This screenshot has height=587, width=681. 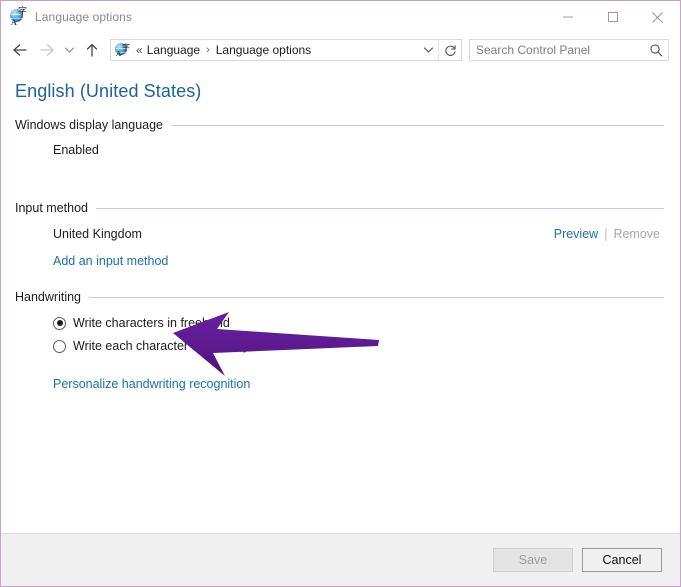 What do you see at coordinates (428, 50) in the screenshot?
I see `address-dropdown-chevron-down-icon` at bounding box center [428, 50].